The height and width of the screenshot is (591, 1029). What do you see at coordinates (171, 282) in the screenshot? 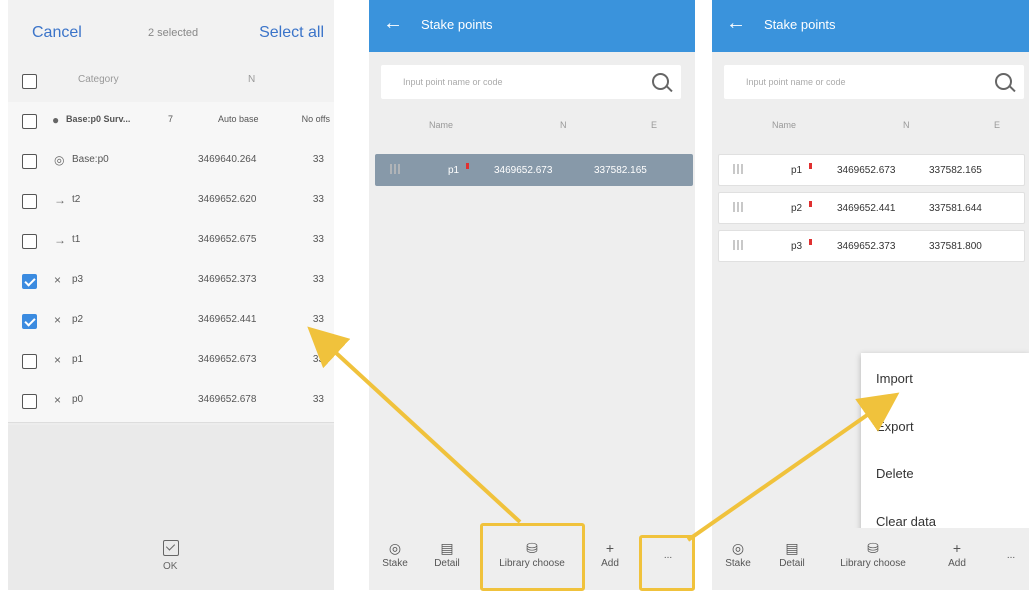
I see `table-row: × p3 3469652.373 33` at bounding box center [171, 282].